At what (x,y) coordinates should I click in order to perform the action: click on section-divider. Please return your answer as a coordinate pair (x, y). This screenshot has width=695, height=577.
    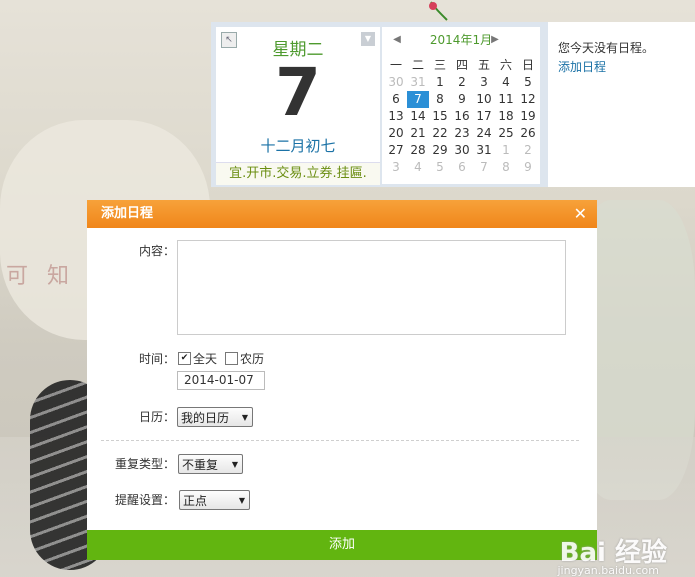
    Looking at the image, I should click on (340, 440).